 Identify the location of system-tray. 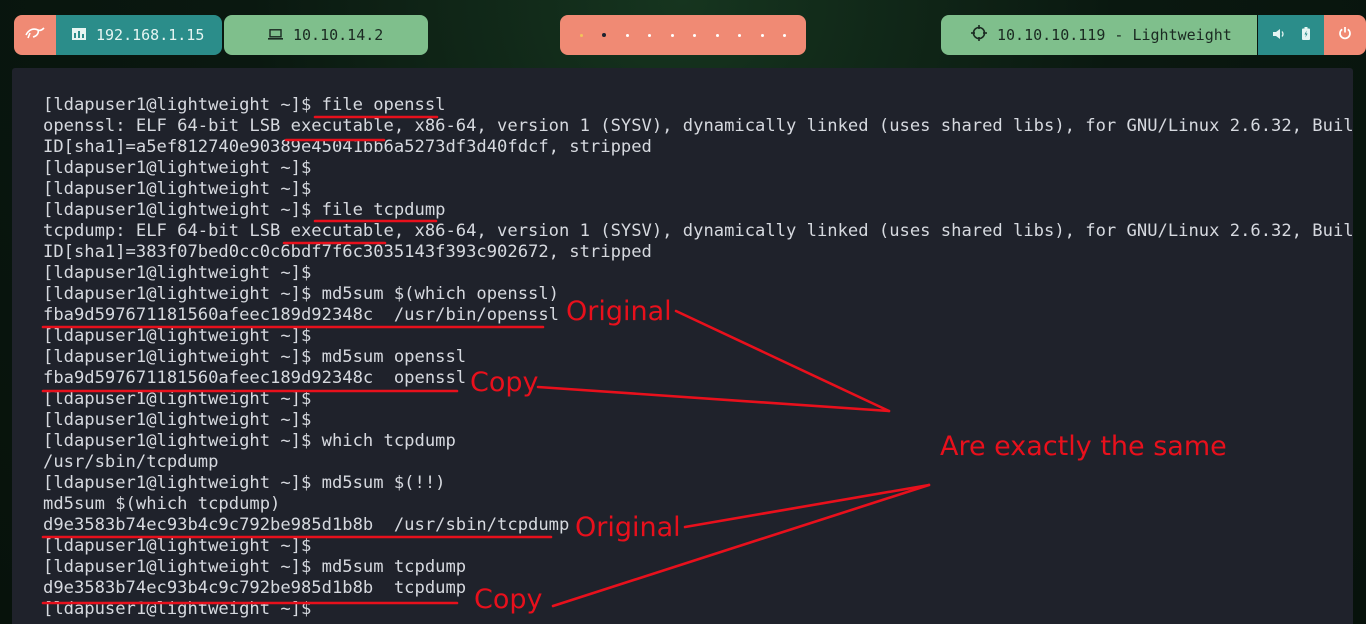
(1291, 35).